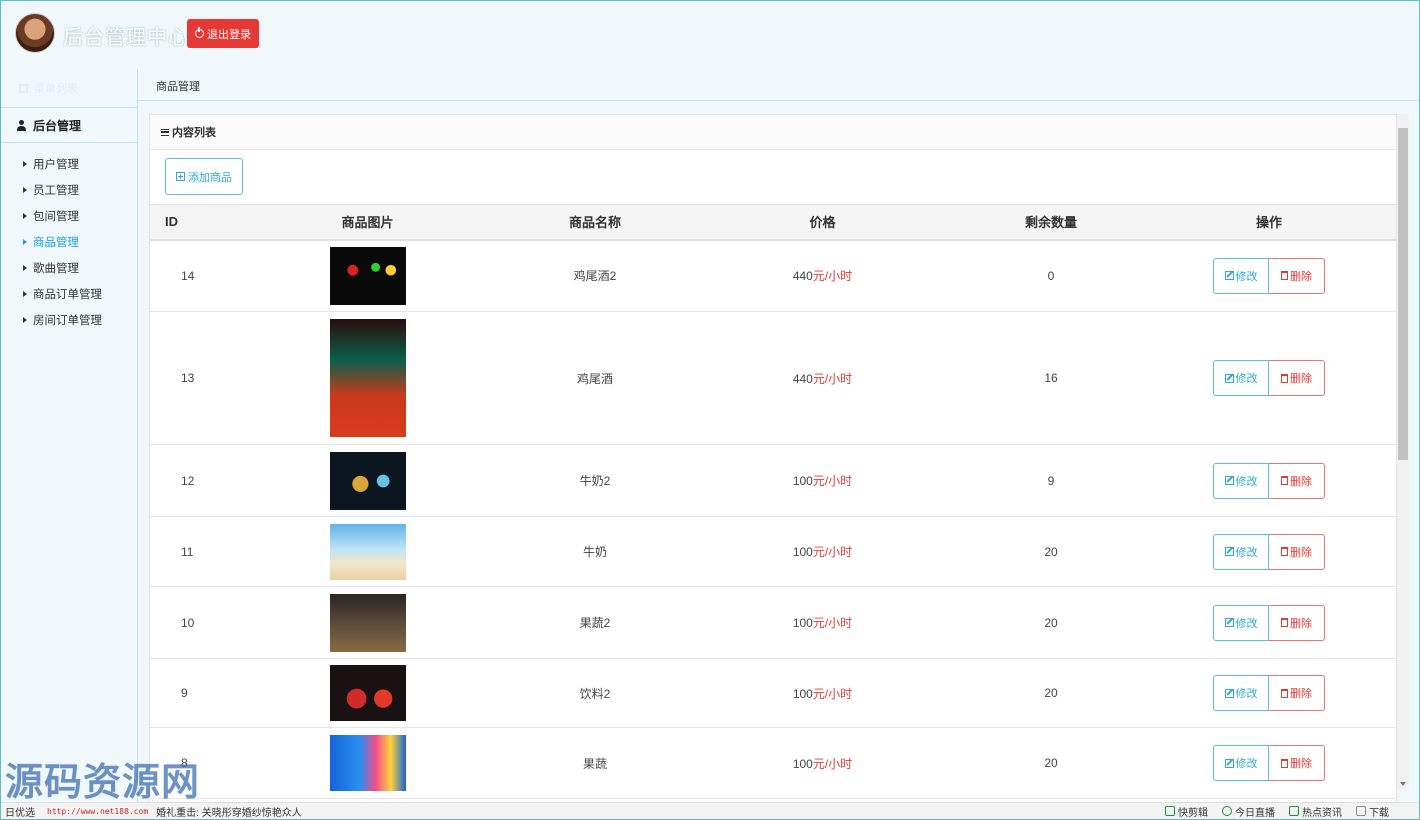 The width and height of the screenshot is (1420, 820). I want to click on header-price: 价格, so click(822, 223).